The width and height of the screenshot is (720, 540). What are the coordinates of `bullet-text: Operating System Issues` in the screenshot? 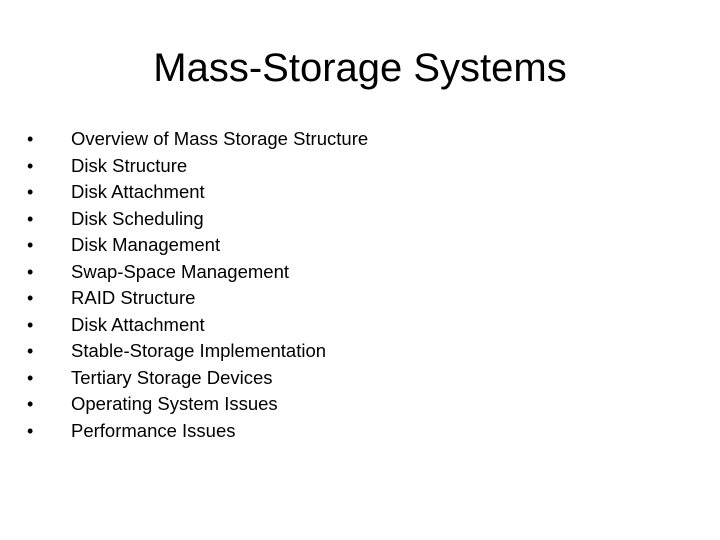 It's located at (174, 403).